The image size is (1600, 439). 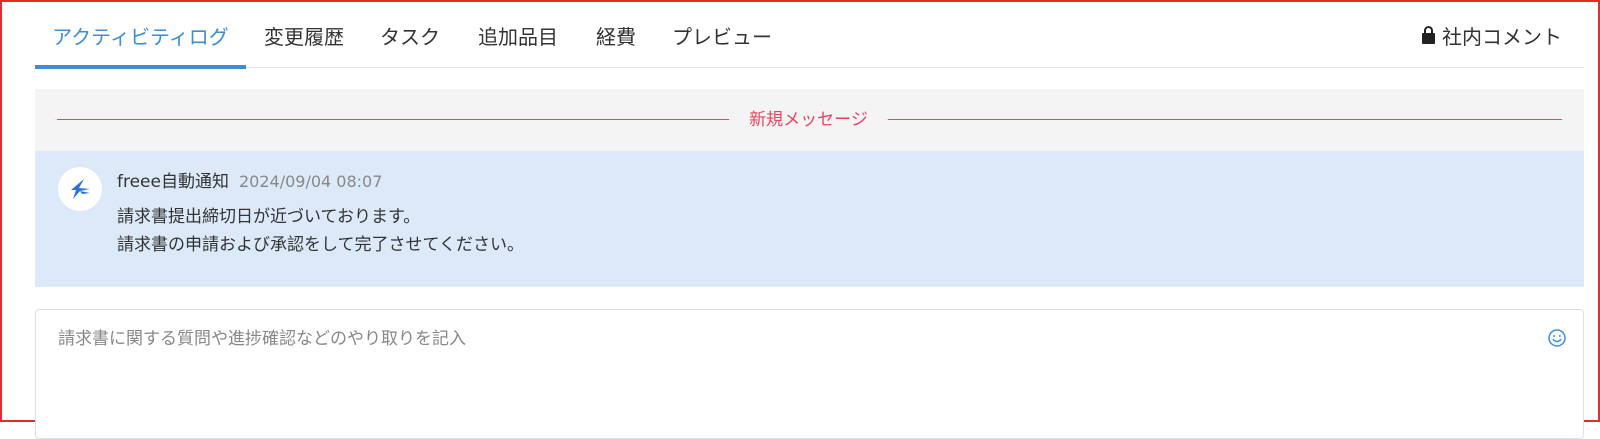 I want to click on tab-preview: プレビュー, so click(x=722, y=39).